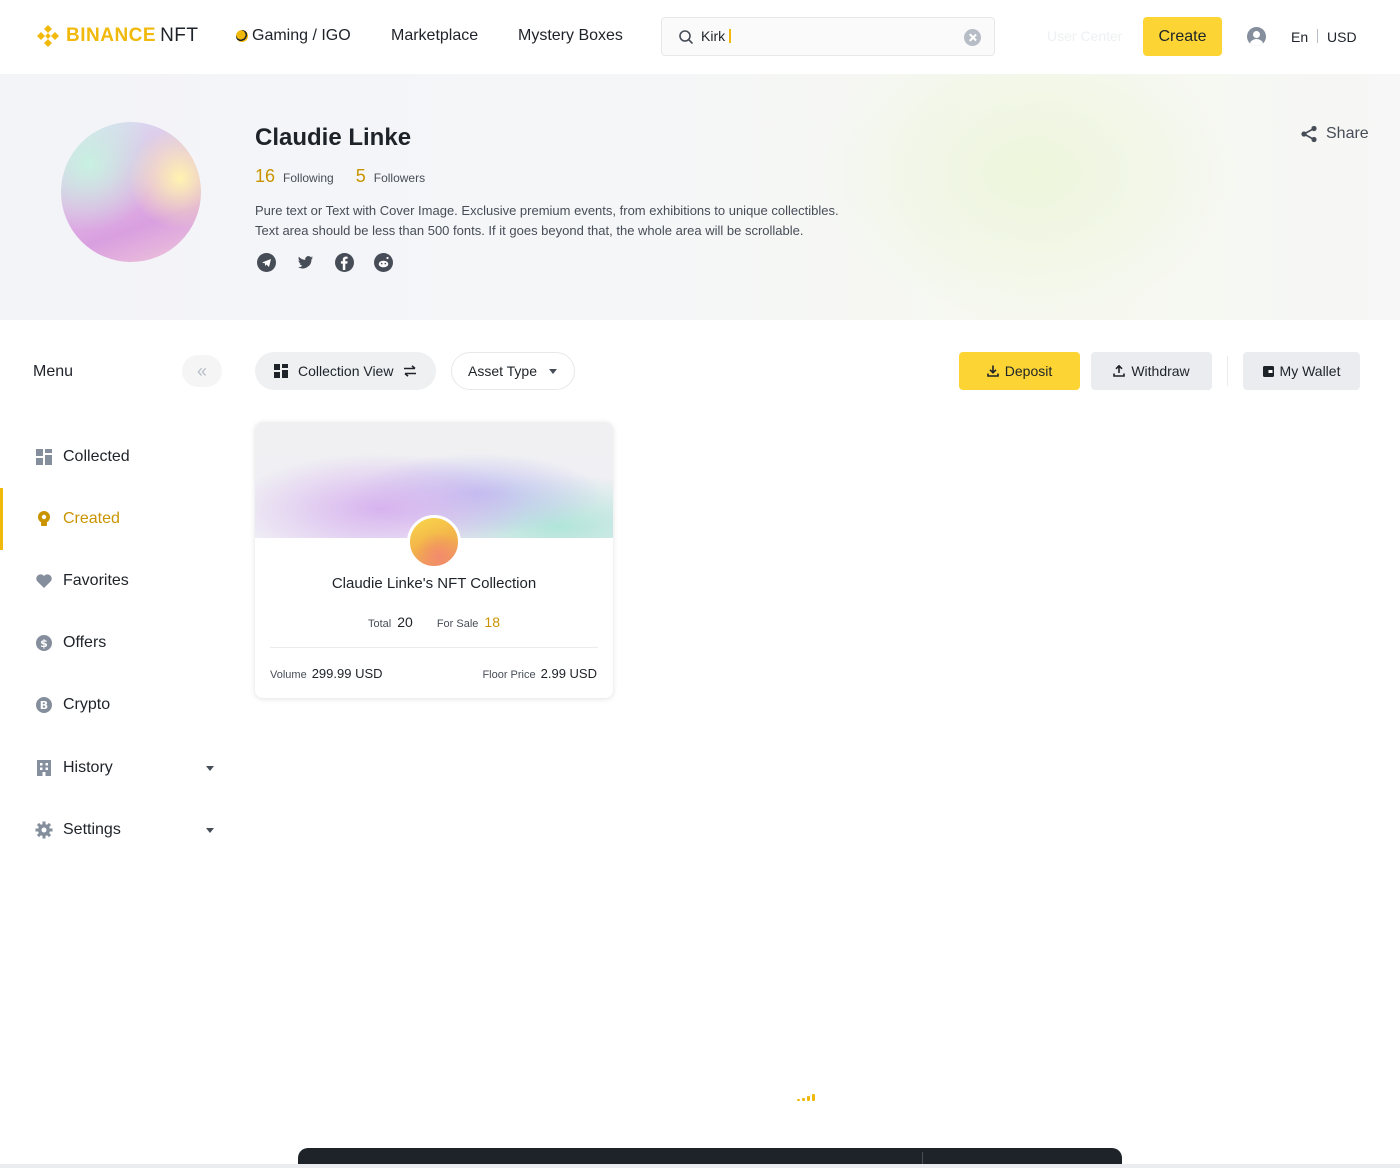 This screenshot has height=1168, width=1400. Describe the element at coordinates (44, 643) in the screenshot. I see `dollar-icon: $` at that location.